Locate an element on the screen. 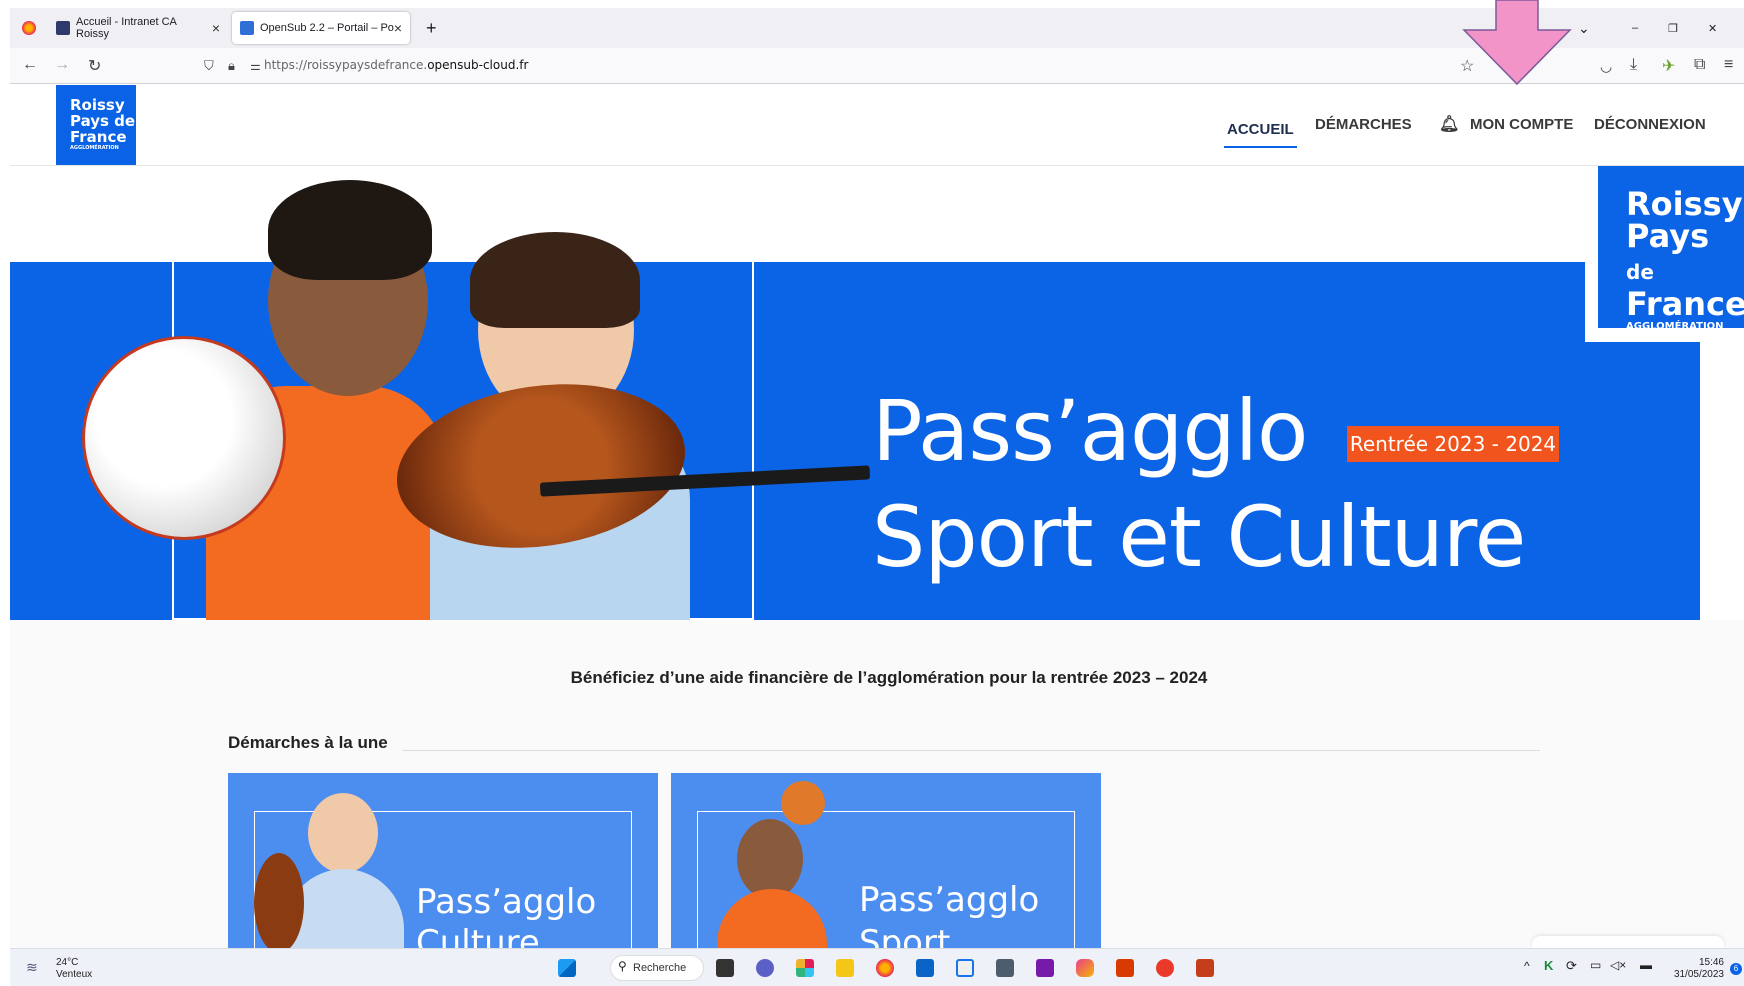 This screenshot has width=1744, height=986. site-logo: Roissy Pays de France AGGLOMÉRATION is located at coordinates (96, 125).